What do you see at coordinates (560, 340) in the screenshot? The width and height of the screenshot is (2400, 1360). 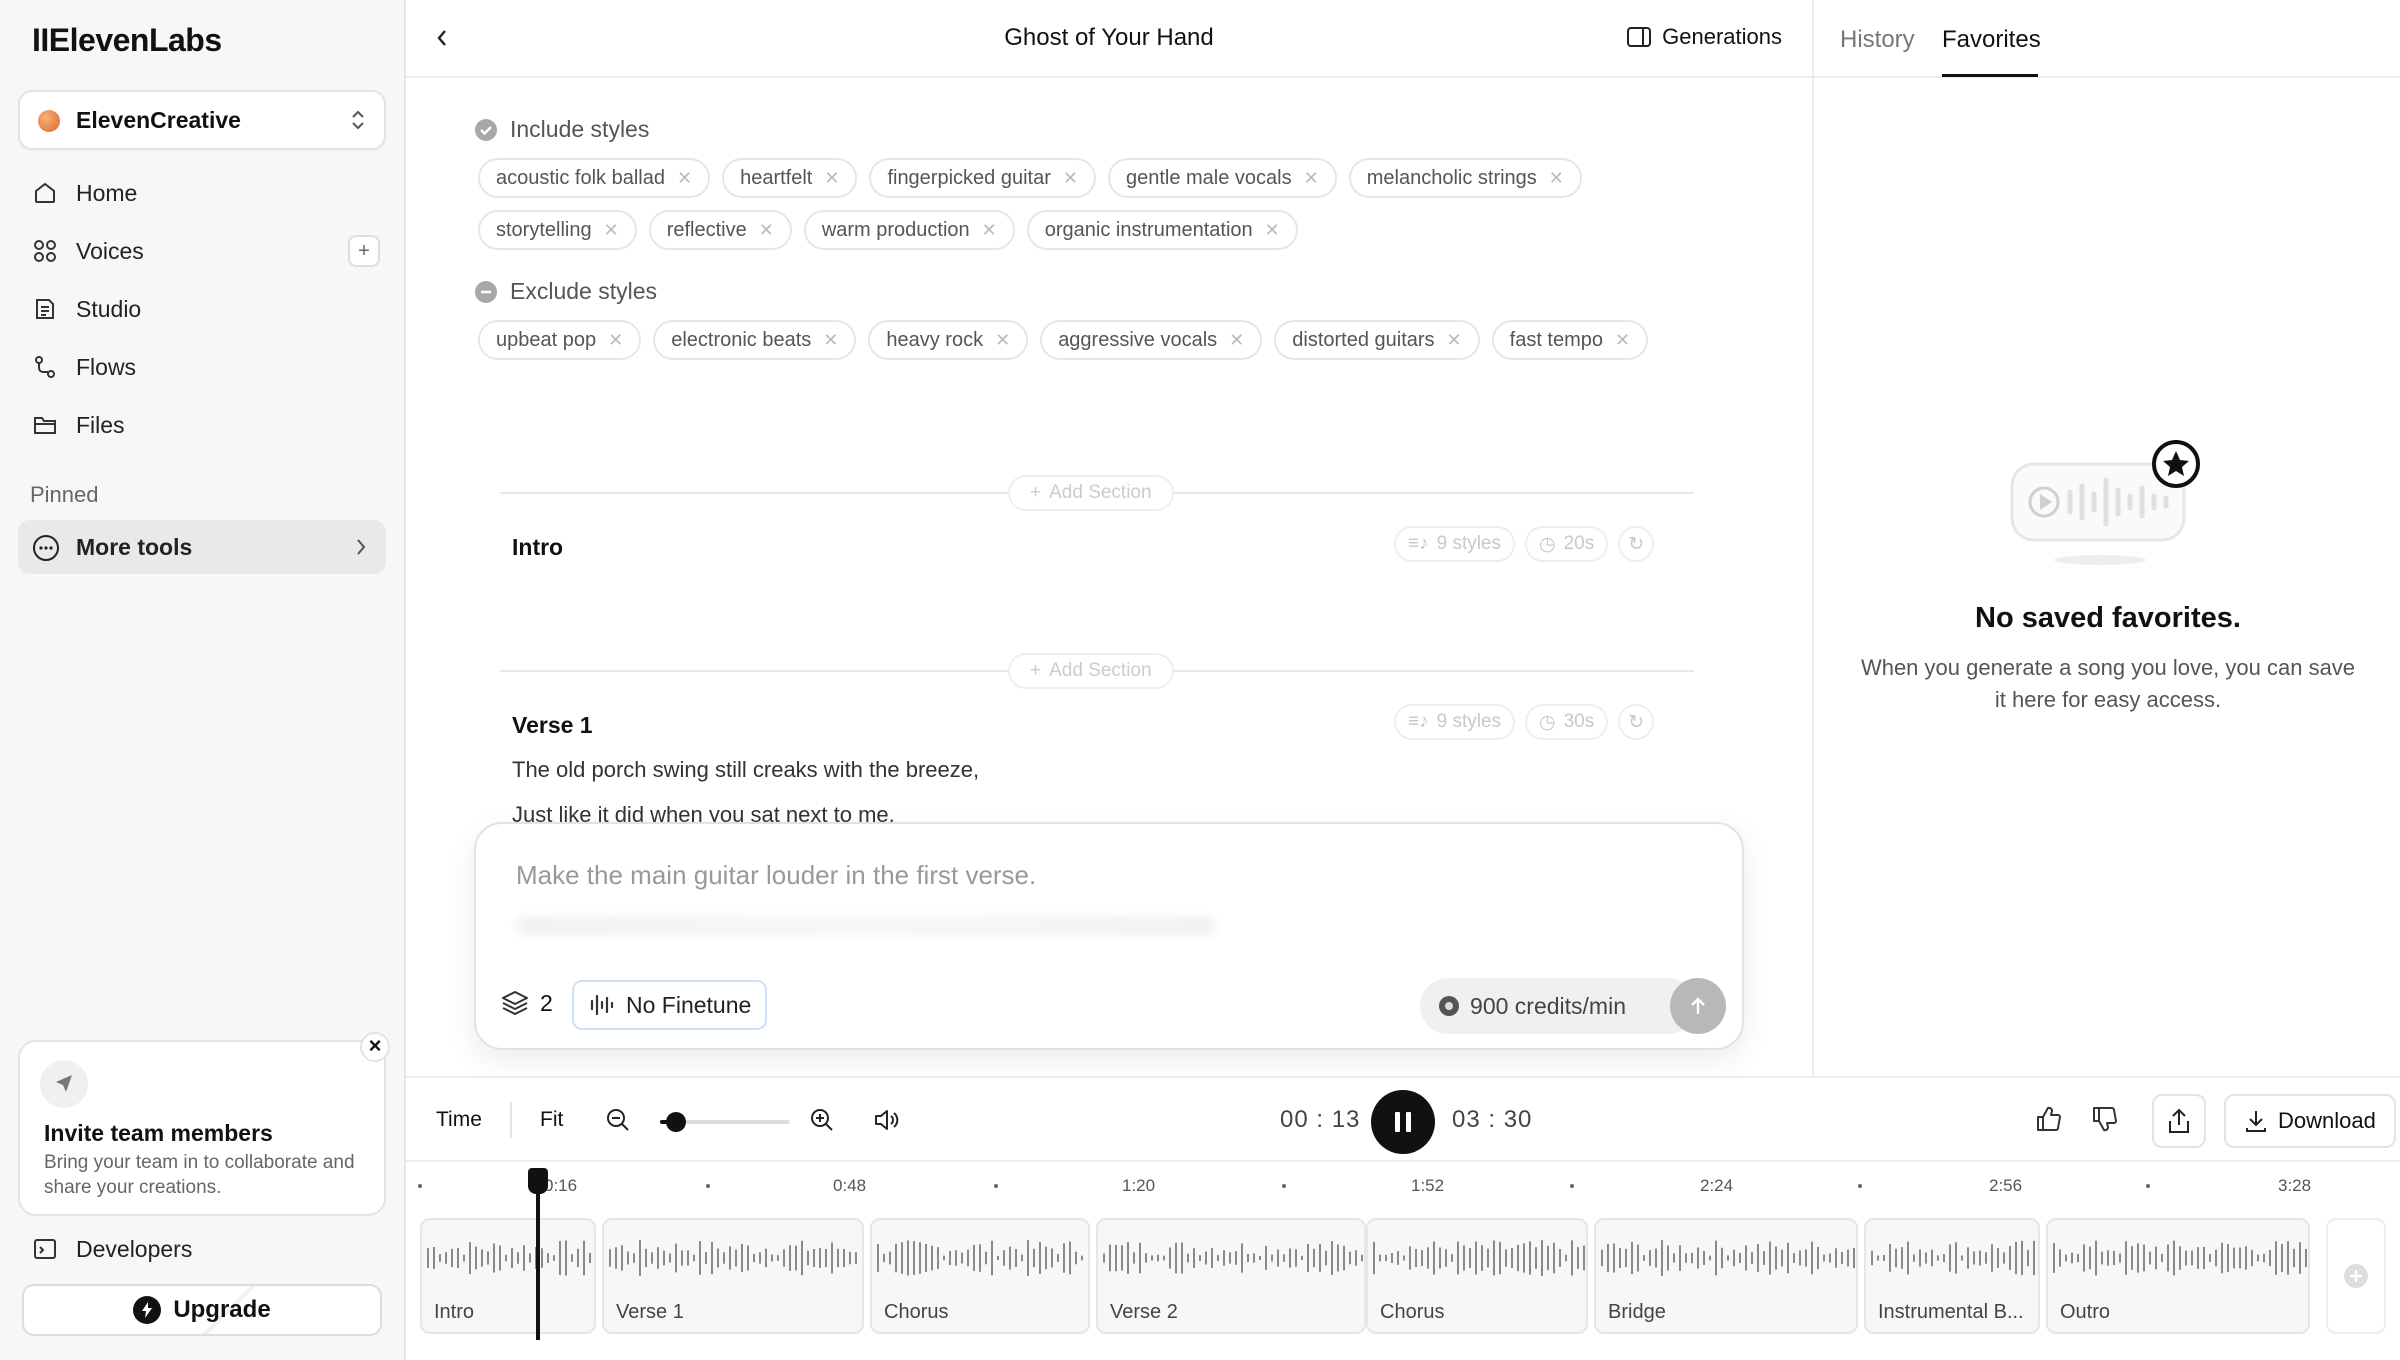 I see `exclude-tag: upbeat pop ✕` at bounding box center [560, 340].